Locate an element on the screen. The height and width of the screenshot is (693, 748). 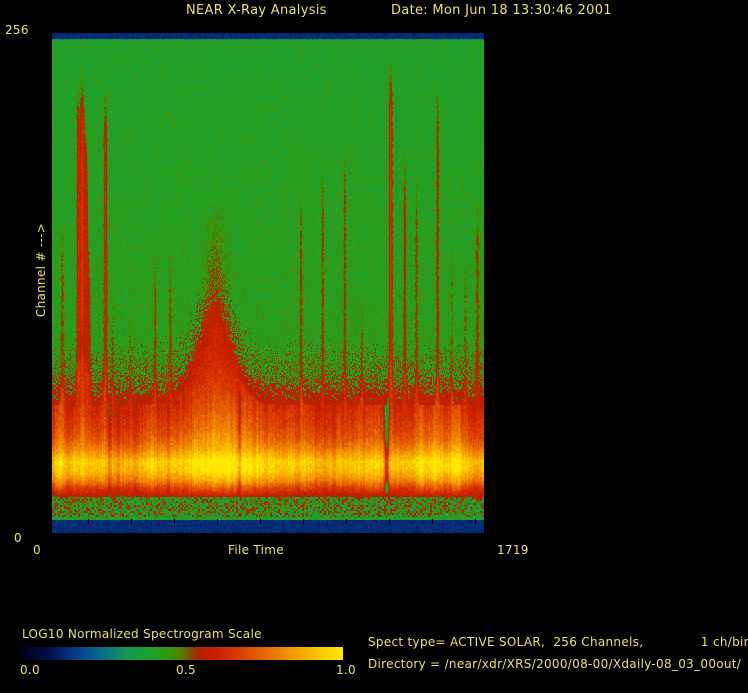
colorbar-tick-2: 1.0 is located at coordinates (346, 670).